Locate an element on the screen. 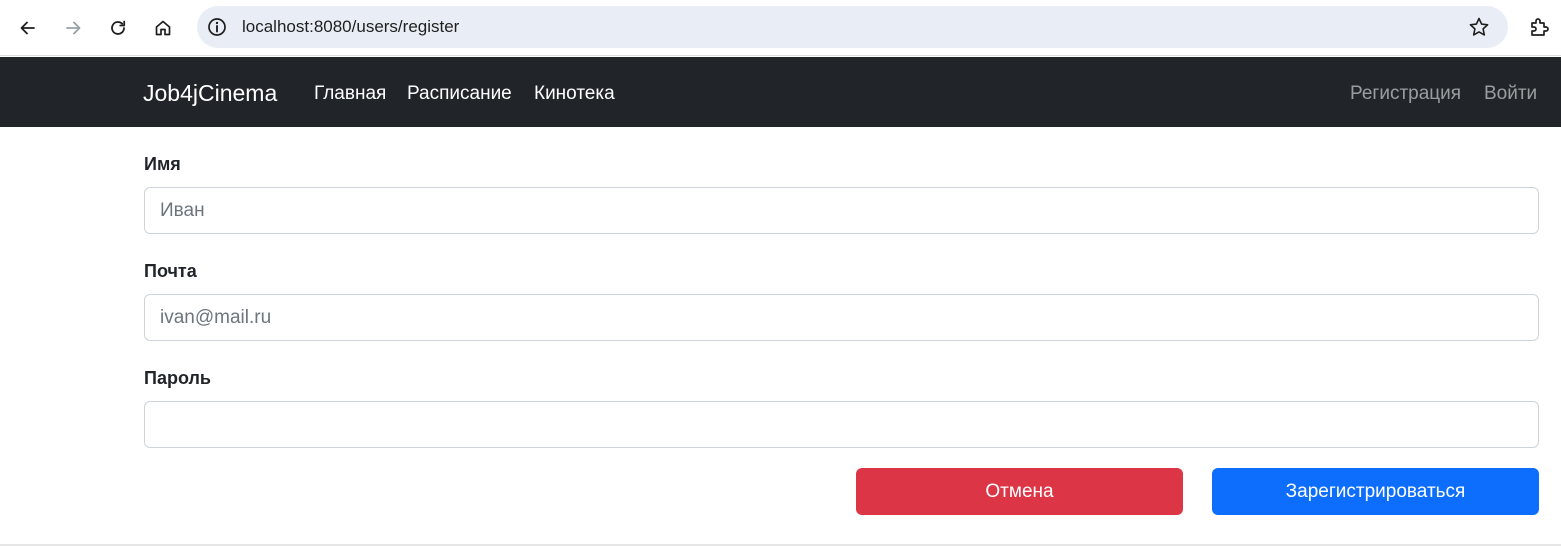 Image resolution: width=1561 pixels, height=546 pixels. cancel-button: Отмена is located at coordinates (1019, 491).